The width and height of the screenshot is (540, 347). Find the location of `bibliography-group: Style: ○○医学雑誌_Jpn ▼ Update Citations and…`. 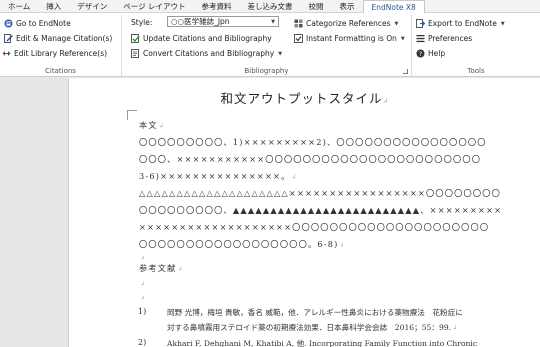

bibliography-group: Style: ○○医学雑誌_Jpn ▼ Update Citations and… is located at coordinates (267, 45).